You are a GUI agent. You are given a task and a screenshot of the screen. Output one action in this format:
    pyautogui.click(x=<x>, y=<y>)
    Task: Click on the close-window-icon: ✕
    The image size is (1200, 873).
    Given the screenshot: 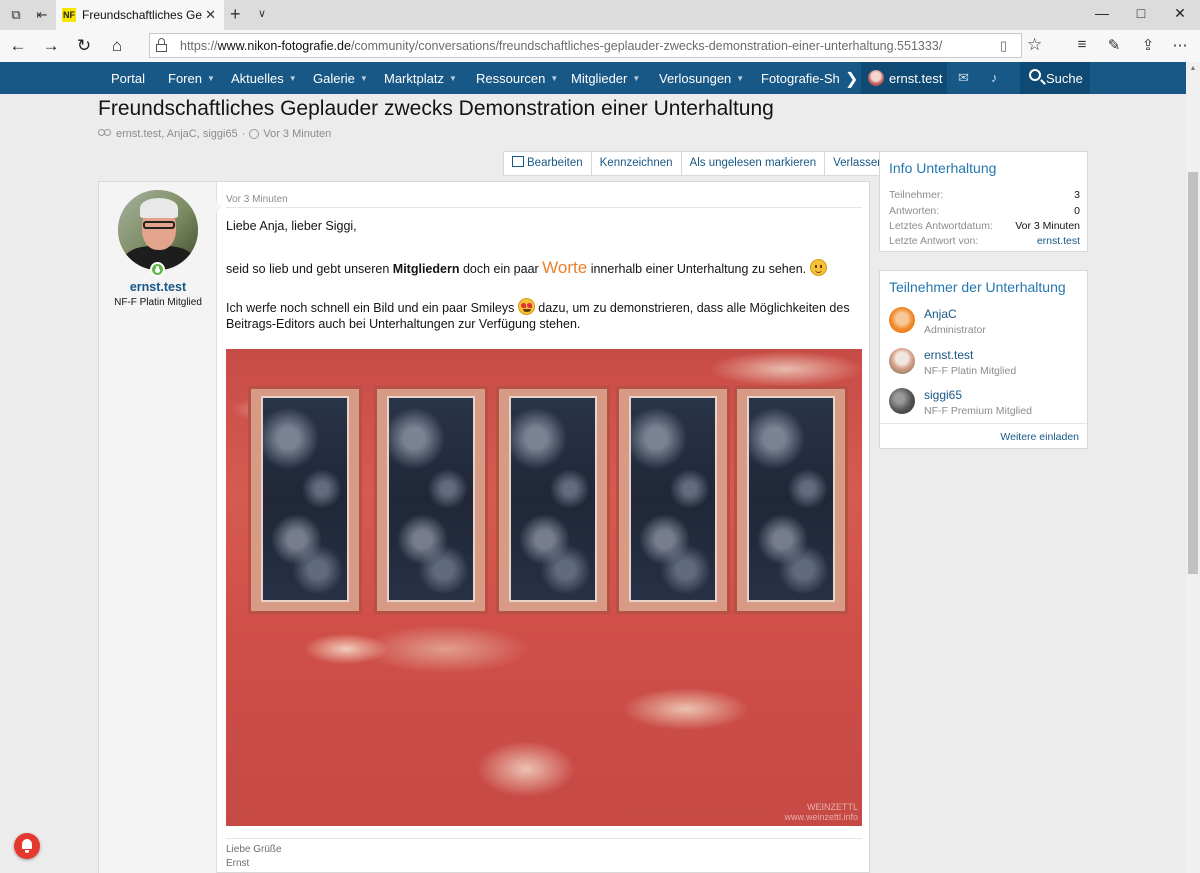 What is the action you would take?
    pyautogui.click(x=1180, y=13)
    